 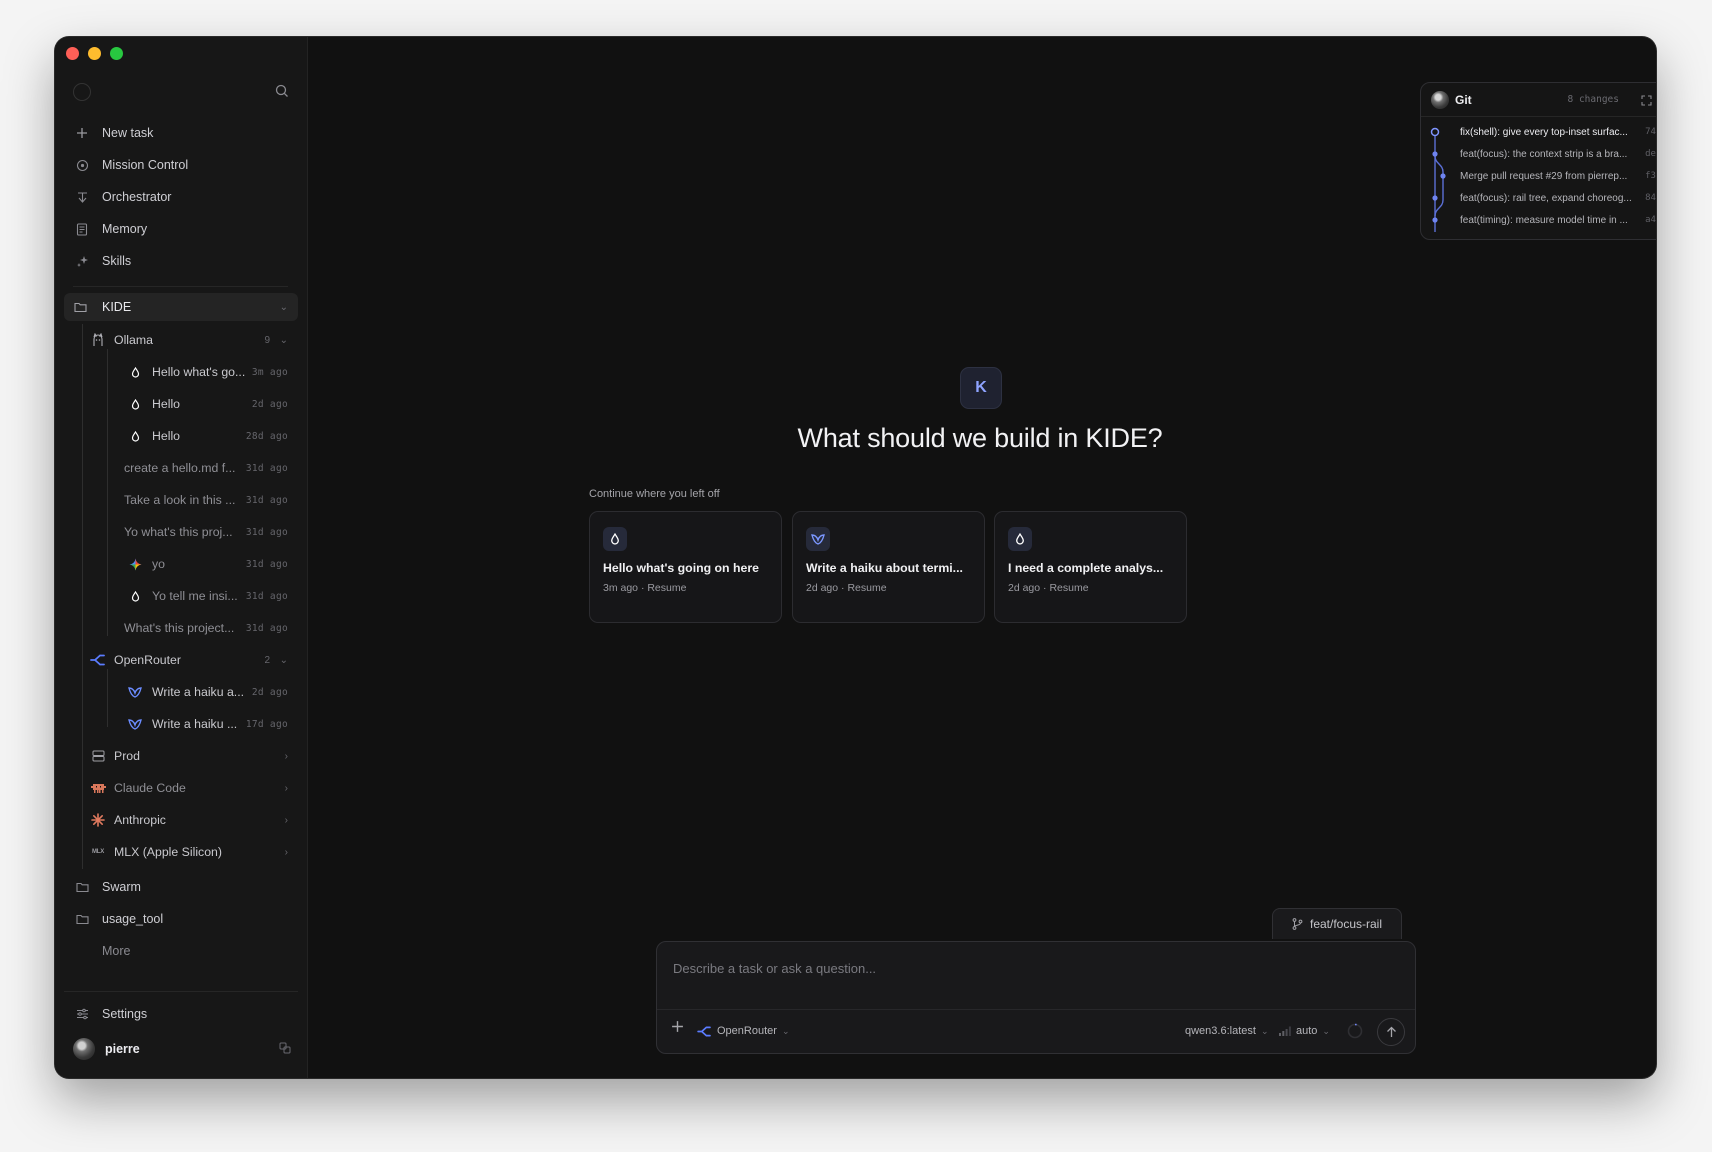 I want to click on sidebar-divider, so click(x=180, y=286).